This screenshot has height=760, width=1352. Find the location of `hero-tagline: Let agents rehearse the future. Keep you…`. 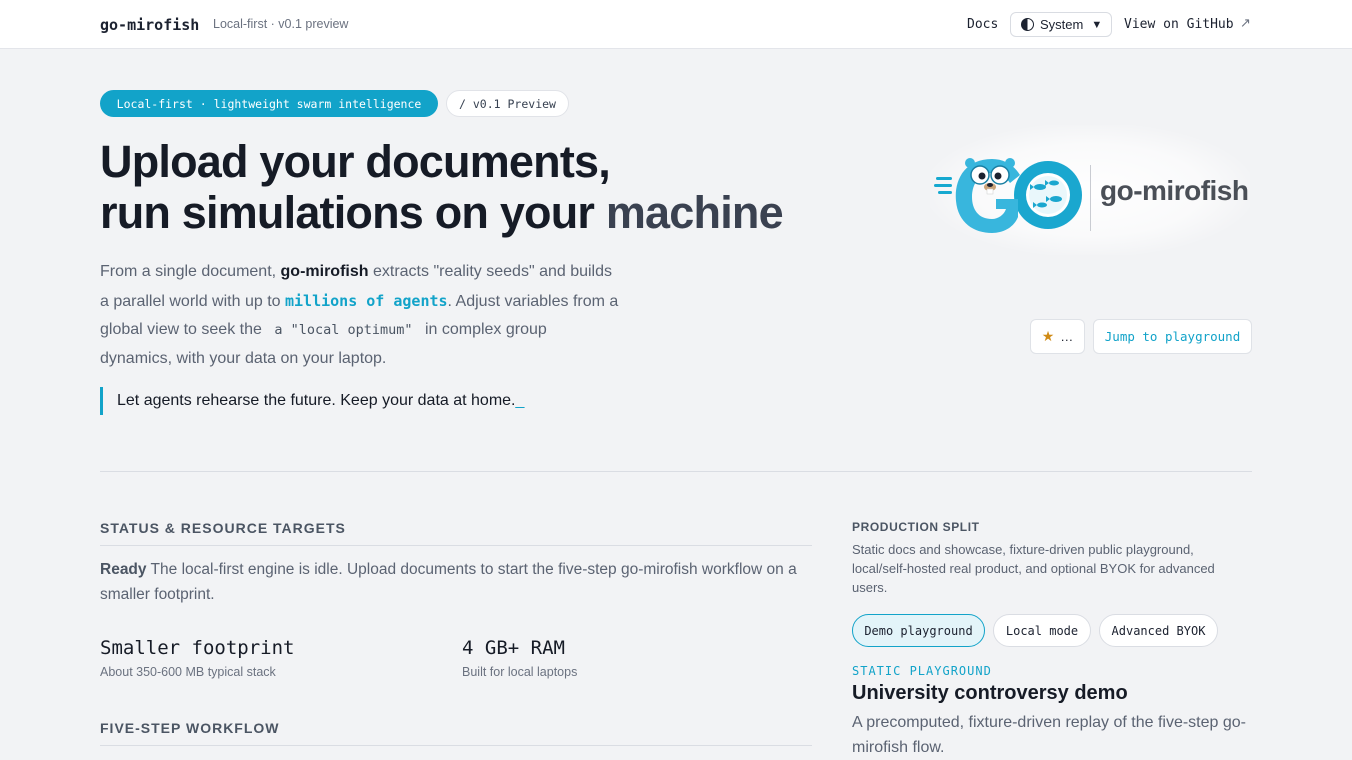

hero-tagline: Let agents rehearse the future. Keep you… is located at coordinates (312, 401).